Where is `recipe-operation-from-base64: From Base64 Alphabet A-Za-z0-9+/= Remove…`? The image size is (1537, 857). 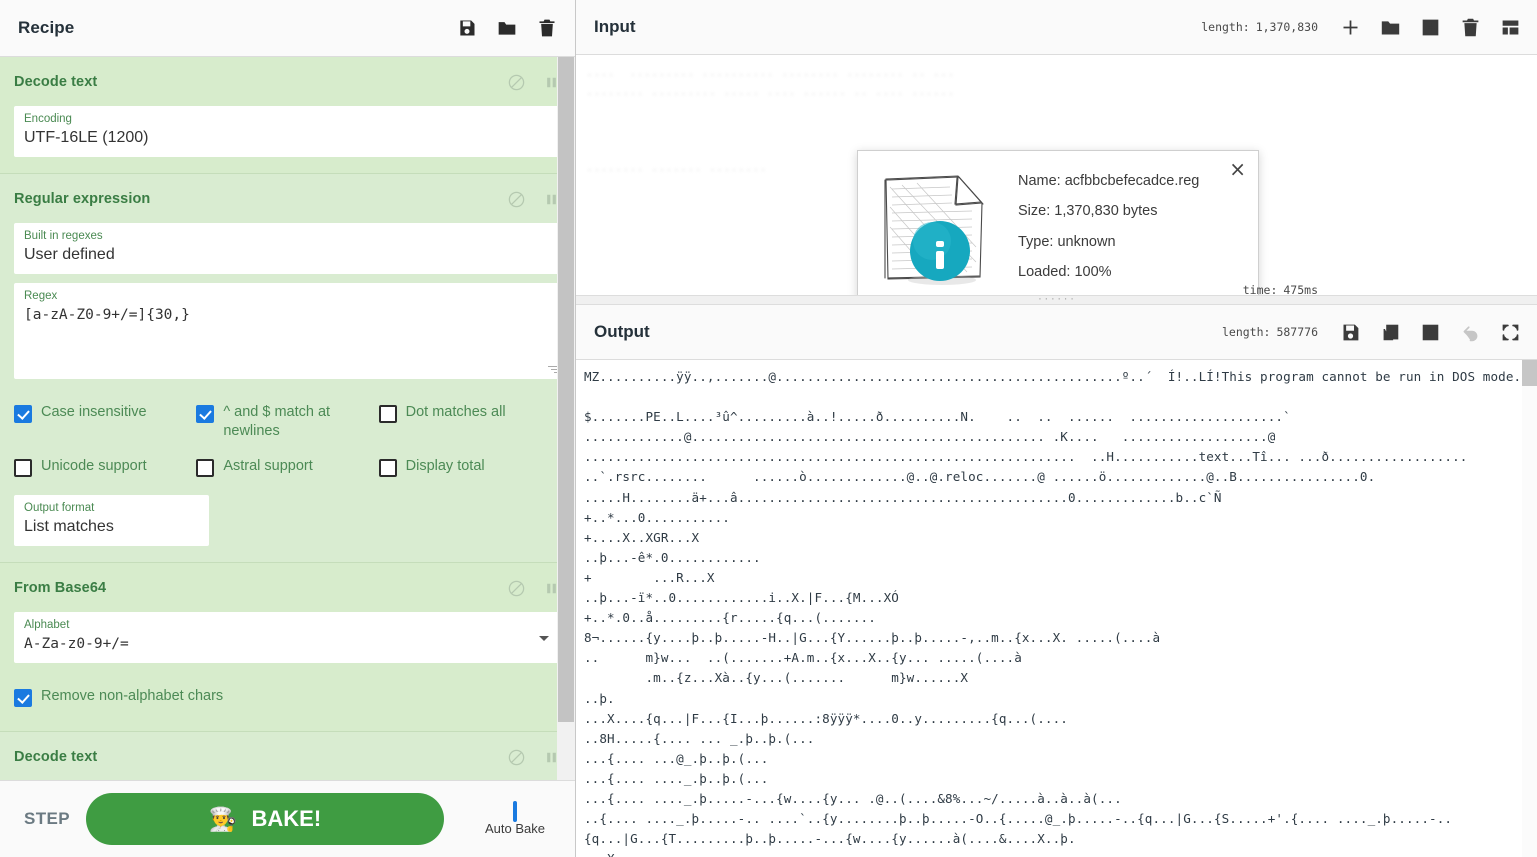 recipe-operation-from-base64: From Base64 Alphabet A-Za-z0-9+/= Remove… is located at coordinates (287, 647).